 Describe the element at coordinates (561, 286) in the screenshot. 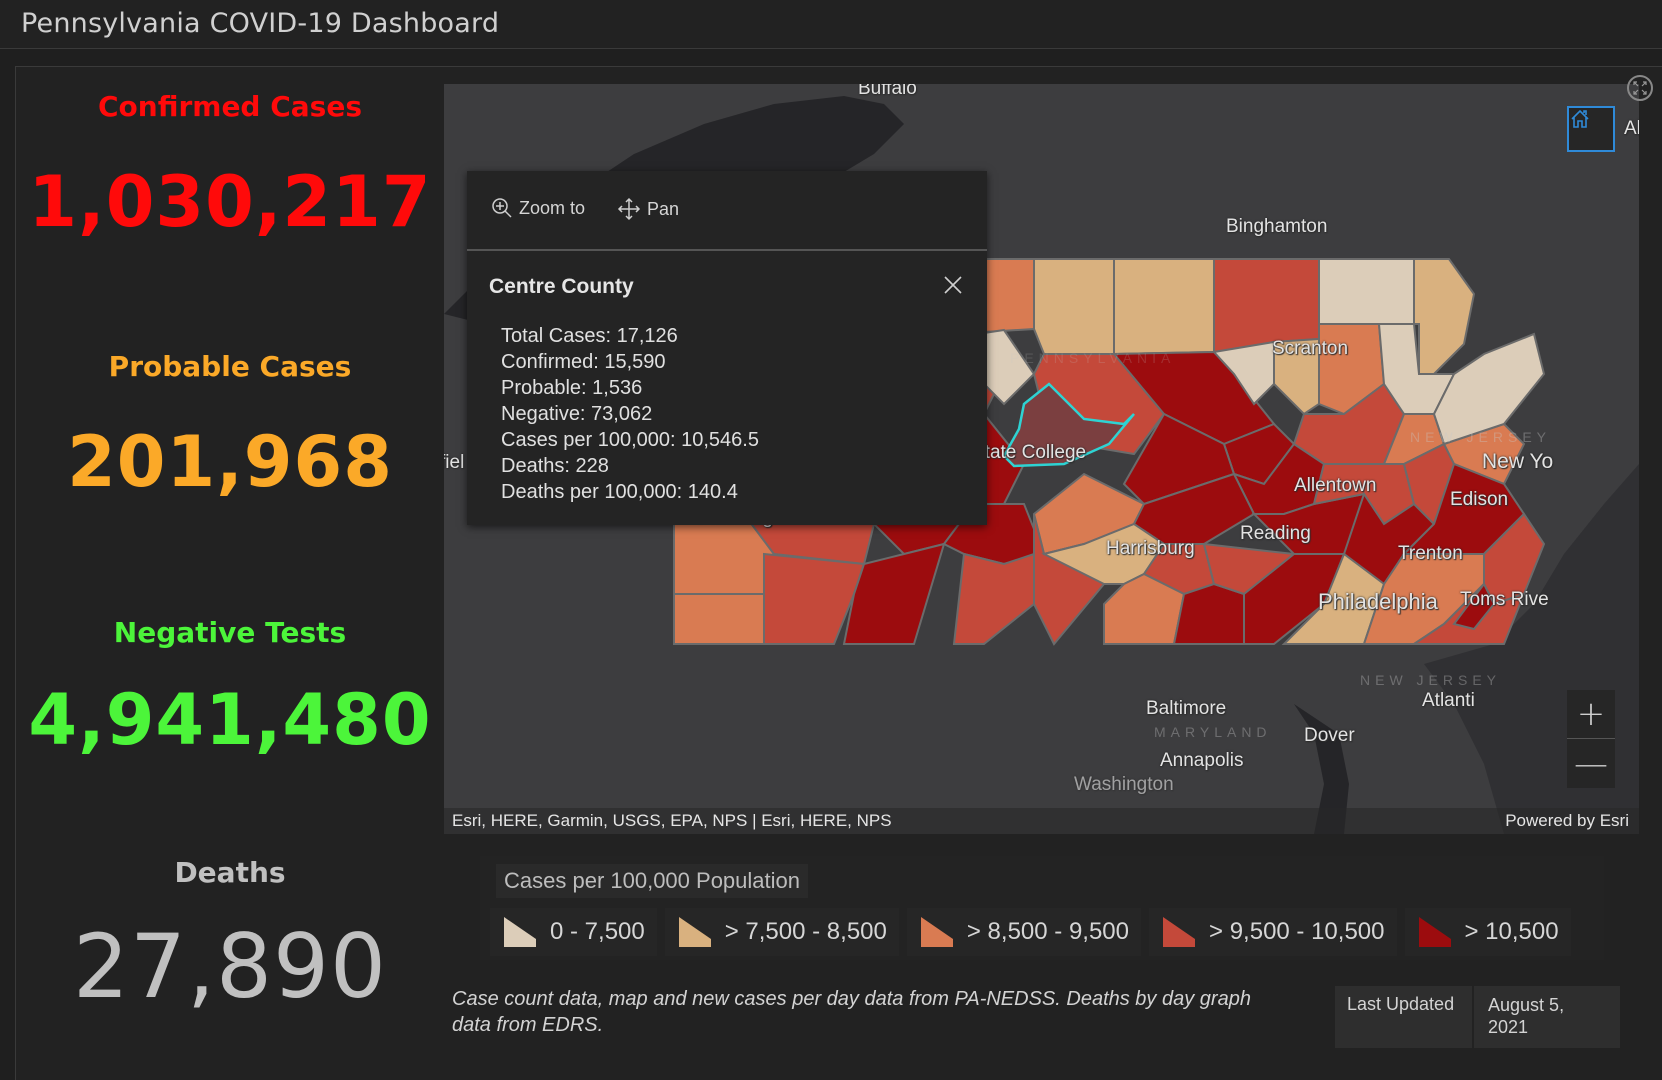

I see `popup-title: Centre County` at that location.